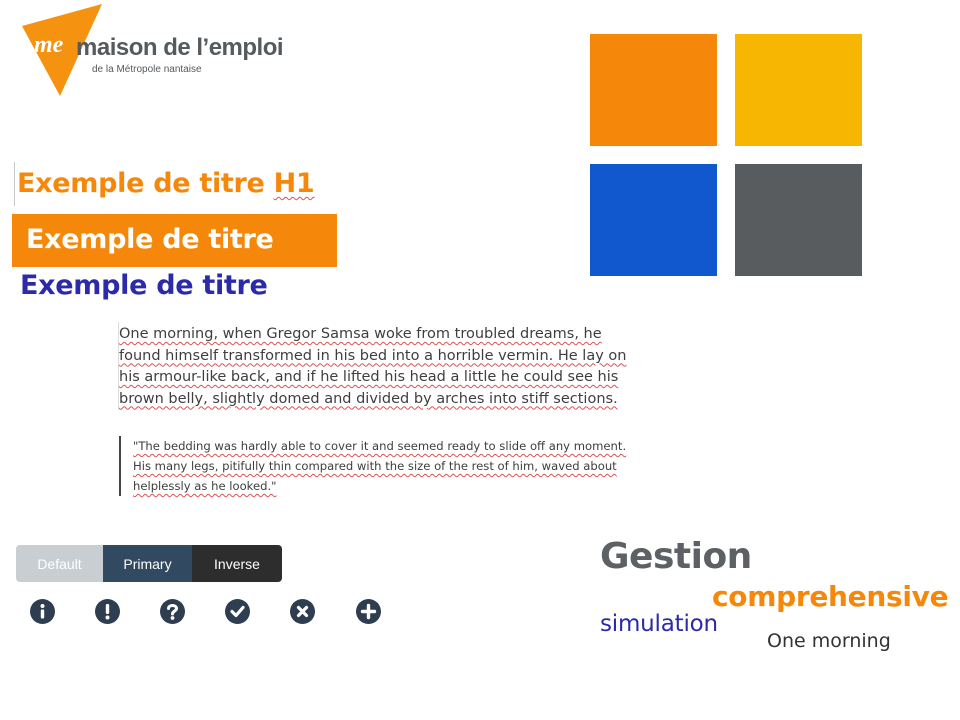 The image size is (960, 720). I want to click on exclamation-icon, so click(107, 611).